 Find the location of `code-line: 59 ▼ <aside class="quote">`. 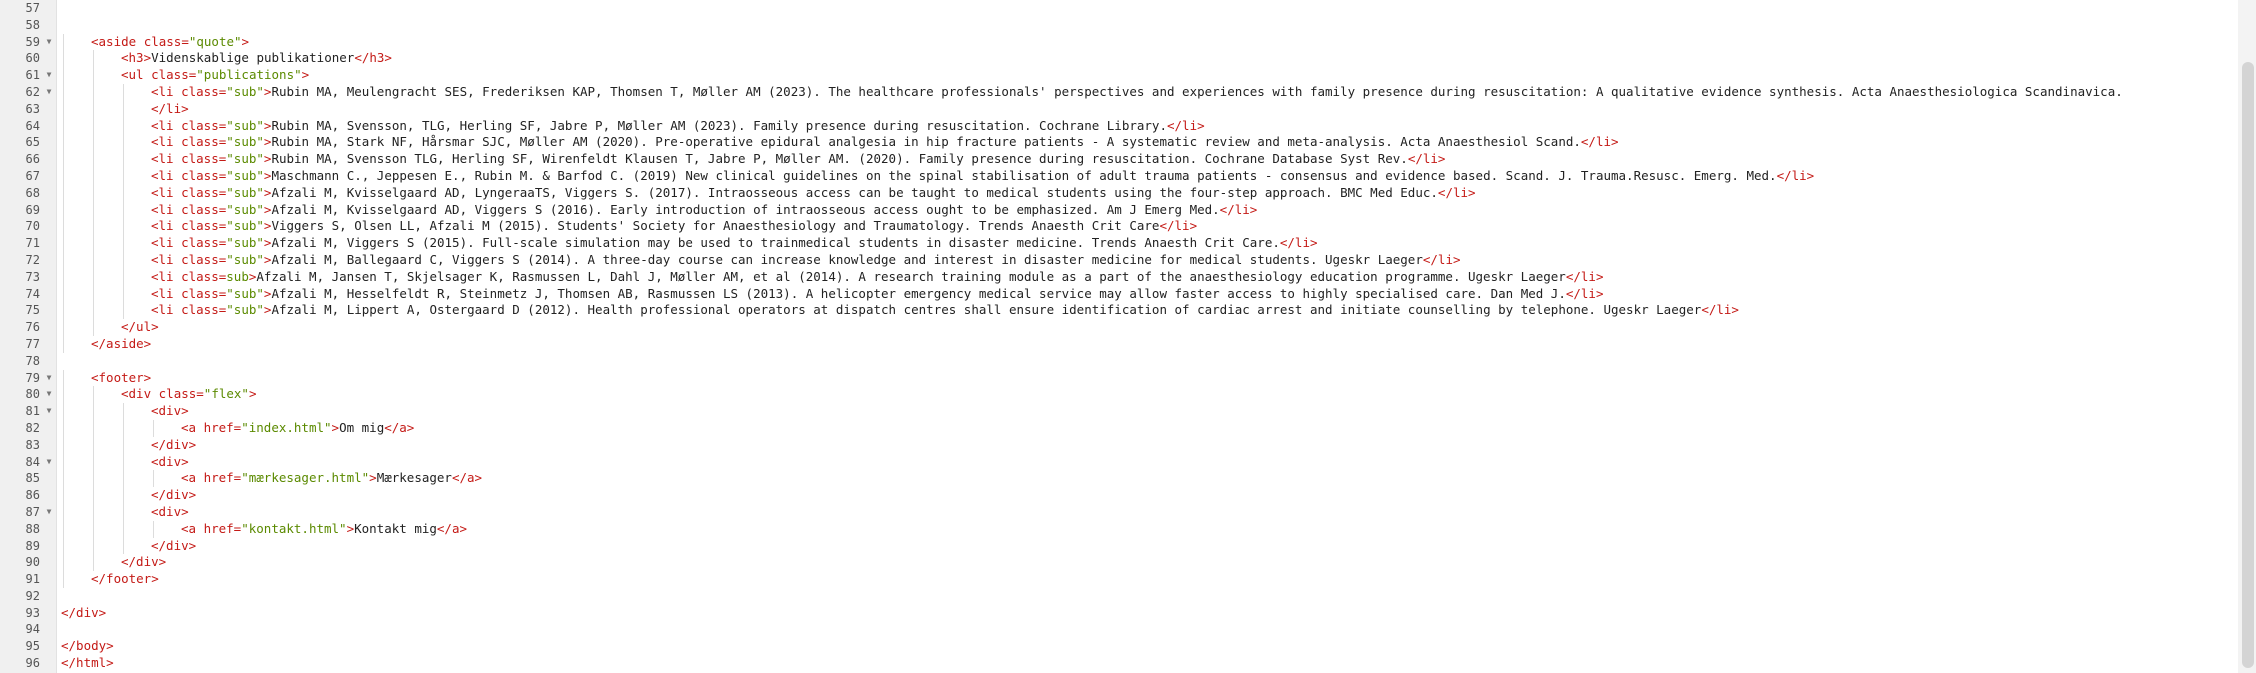

code-line: 59 ▼ <aside class="quote"> is located at coordinates (1118, 42).